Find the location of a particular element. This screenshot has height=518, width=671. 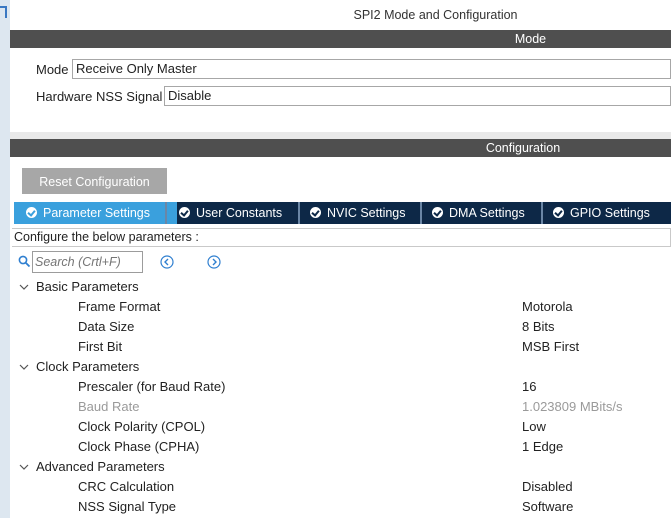

param-name: Frame Format is located at coordinates (119, 306).